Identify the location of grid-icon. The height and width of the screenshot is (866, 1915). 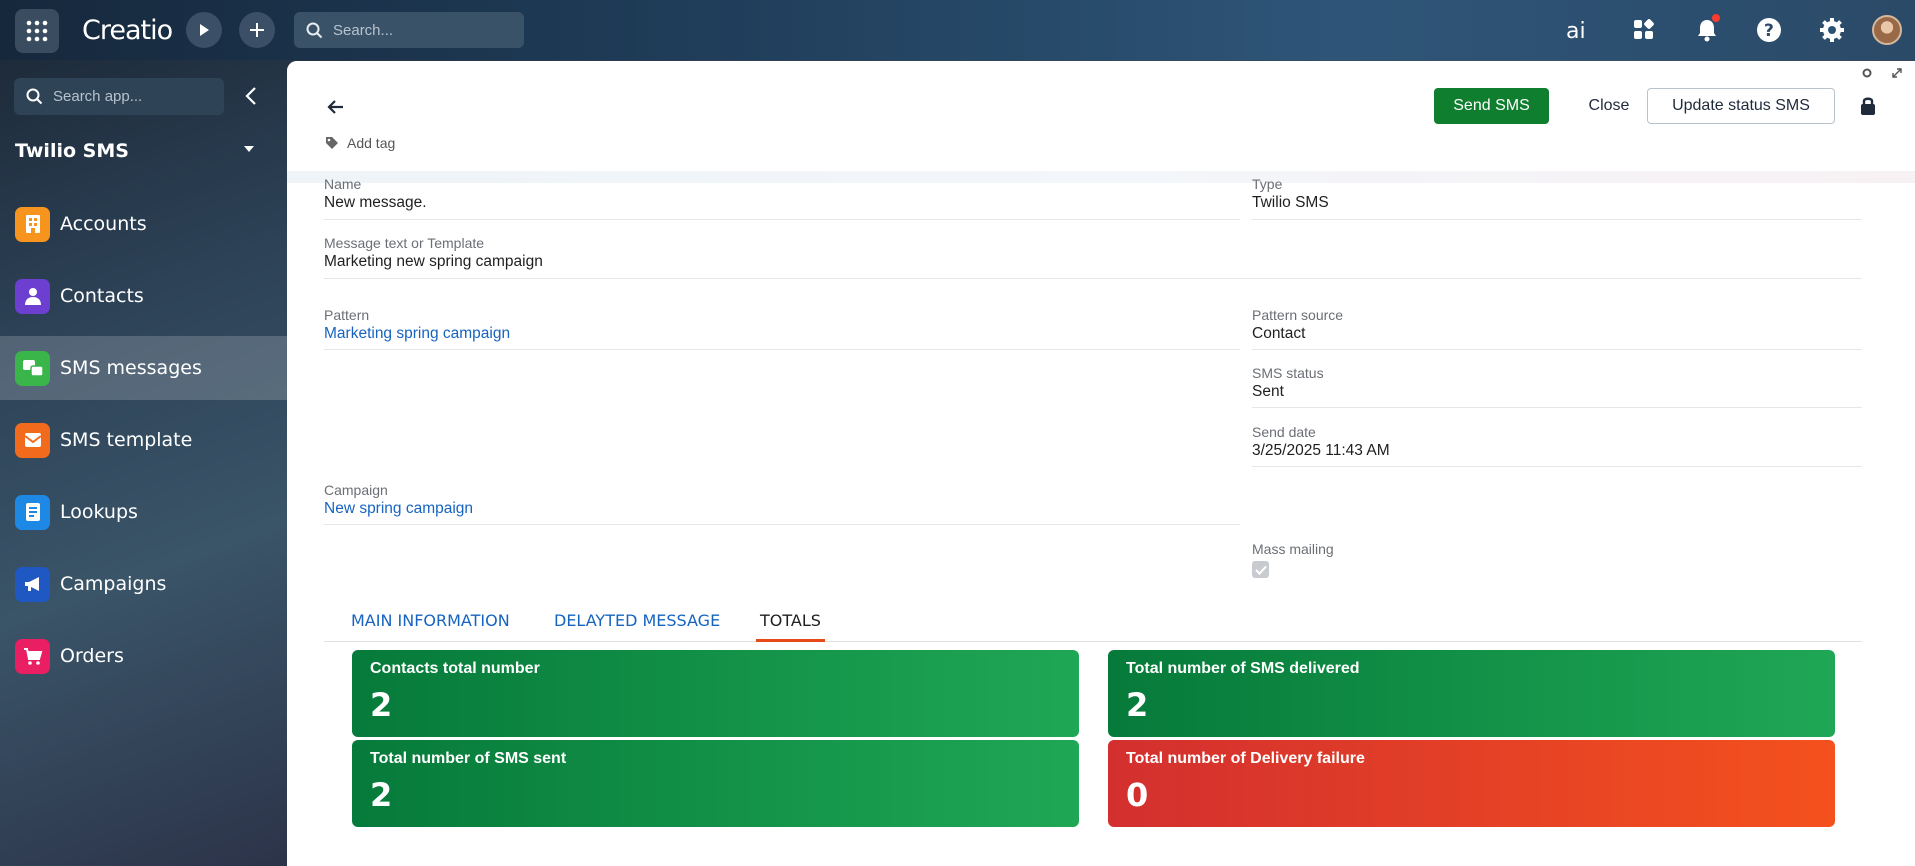
(37, 31).